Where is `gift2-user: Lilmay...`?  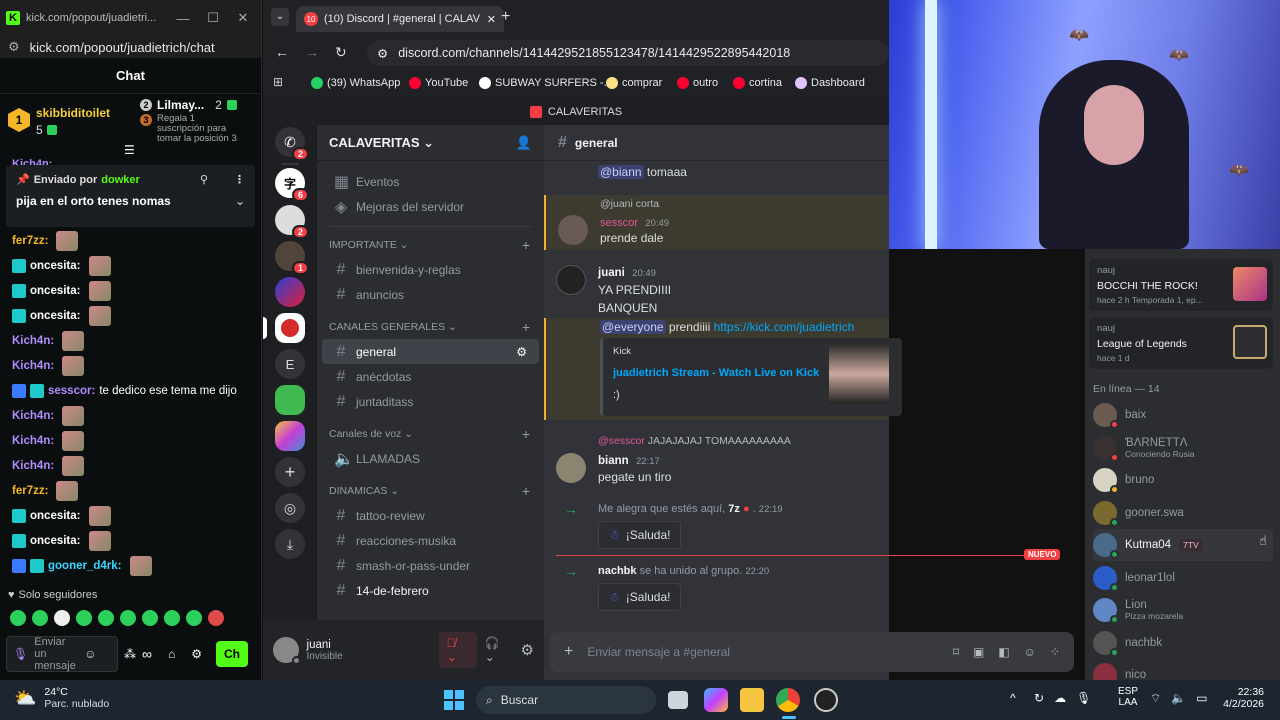
gift2-user: Lilmay... is located at coordinates (180, 105).